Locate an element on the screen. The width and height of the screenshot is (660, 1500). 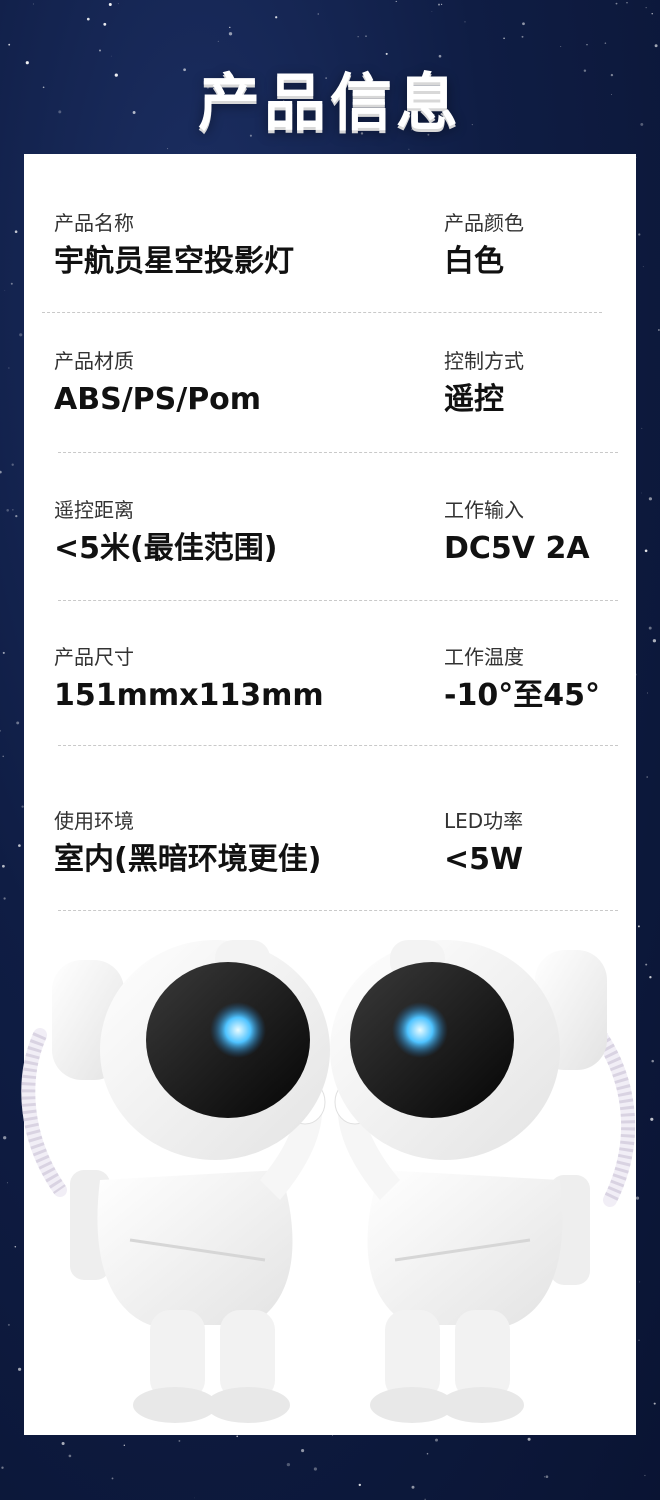
spec-product-size: 产品尺寸 151mmx113mm is located at coordinates (189, 680).